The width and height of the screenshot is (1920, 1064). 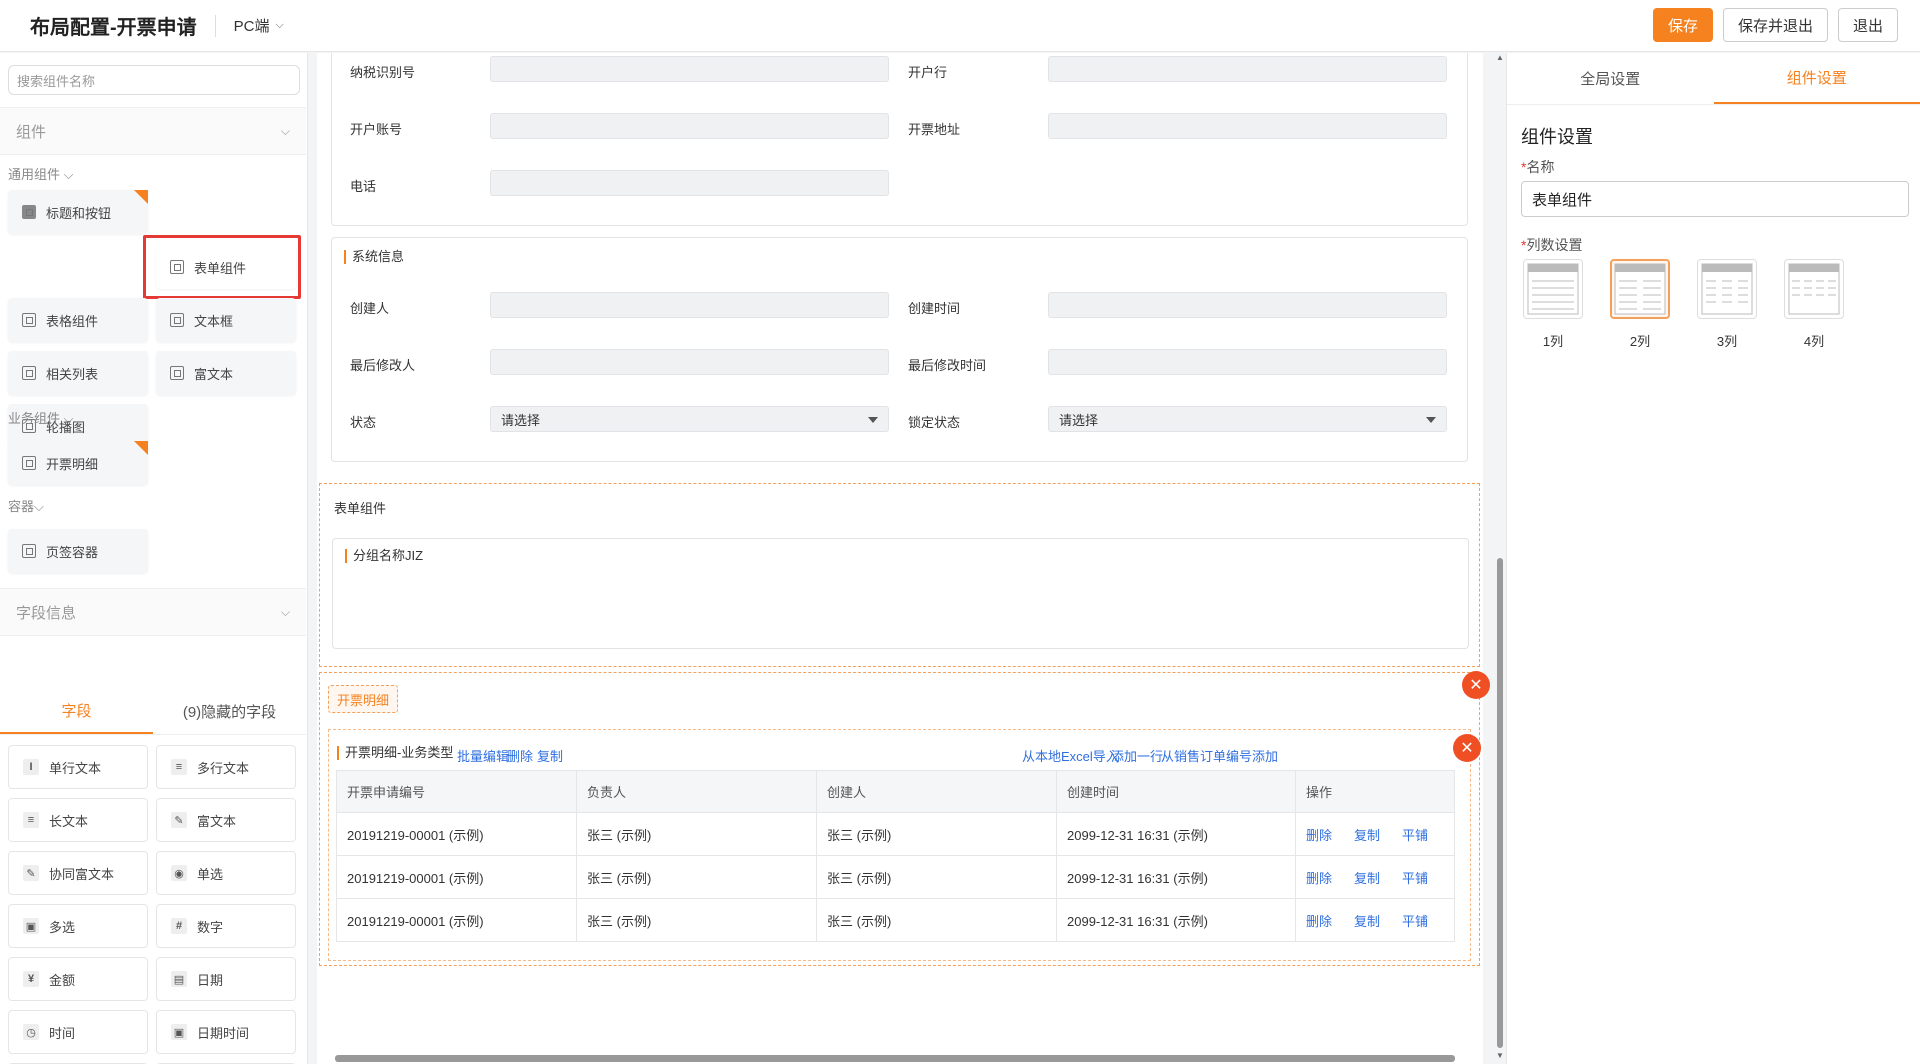 I want to click on layout-4col-icon, so click(x=1814, y=289).